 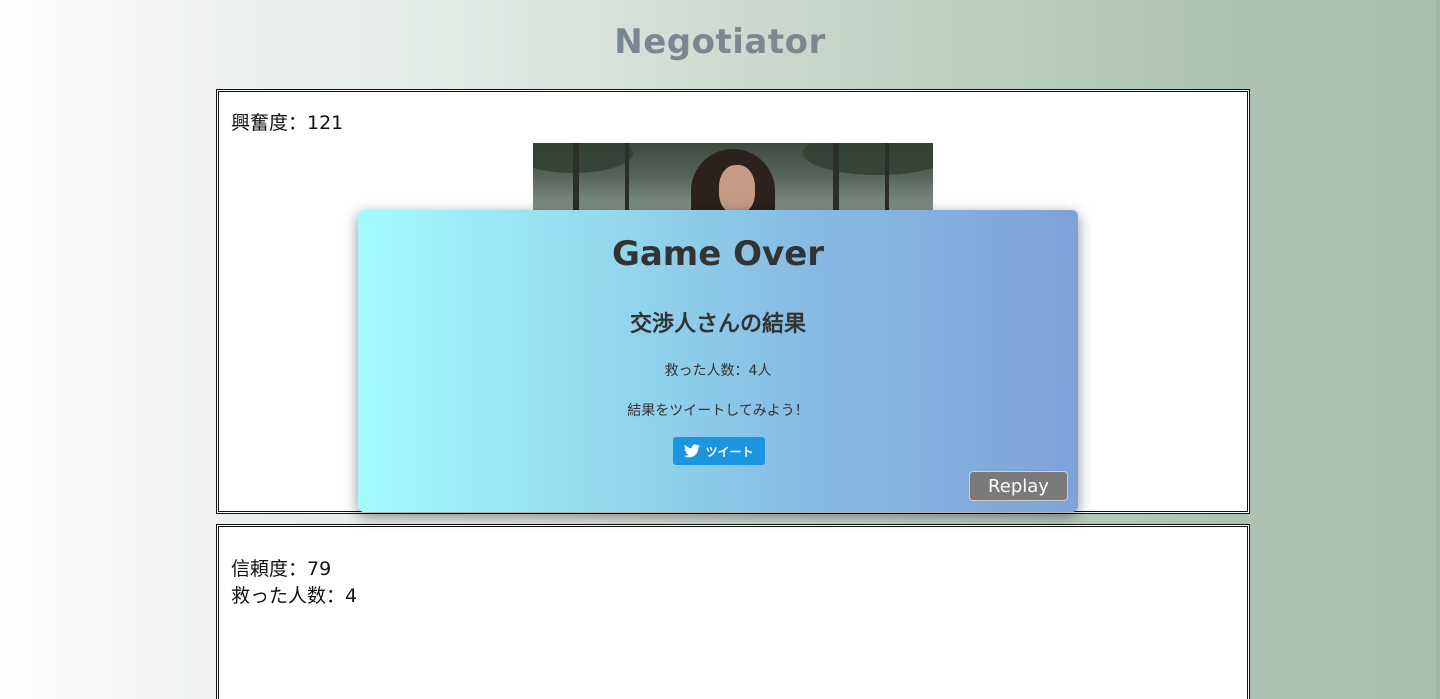 I want to click on tweet-button-label: ツイート, so click(x=729, y=451).